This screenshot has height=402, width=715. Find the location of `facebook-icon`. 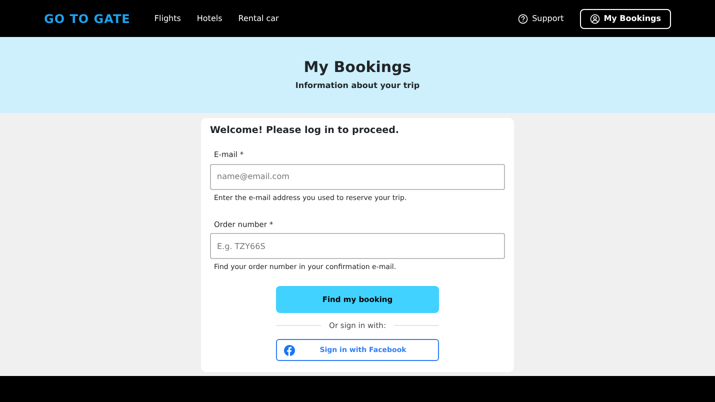

facebook-icon is located at coordinates (289, 350).